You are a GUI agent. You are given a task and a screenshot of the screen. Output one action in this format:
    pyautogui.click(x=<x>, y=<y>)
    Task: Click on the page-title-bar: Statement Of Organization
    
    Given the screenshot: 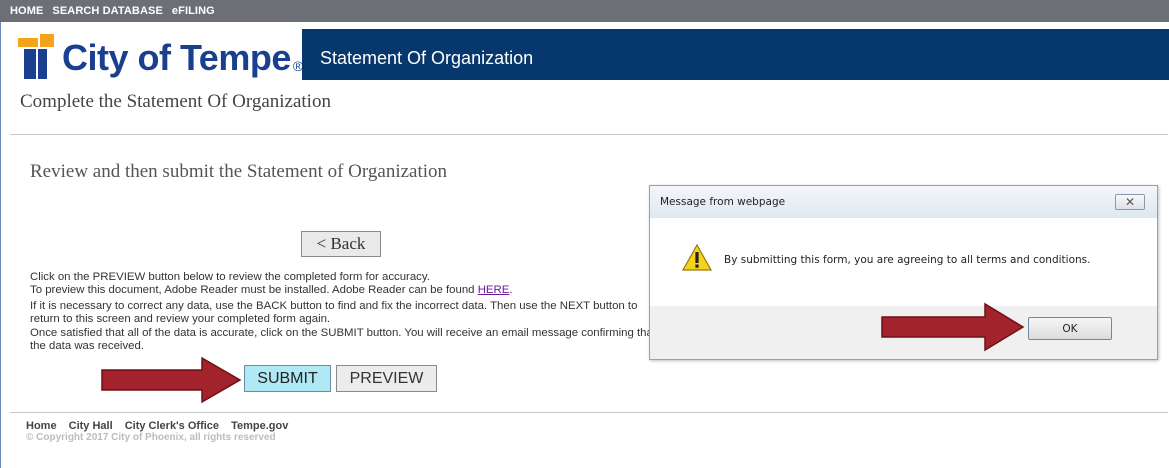 What is the action you would take?
    pyautogui.click(x=735, y=54)
    